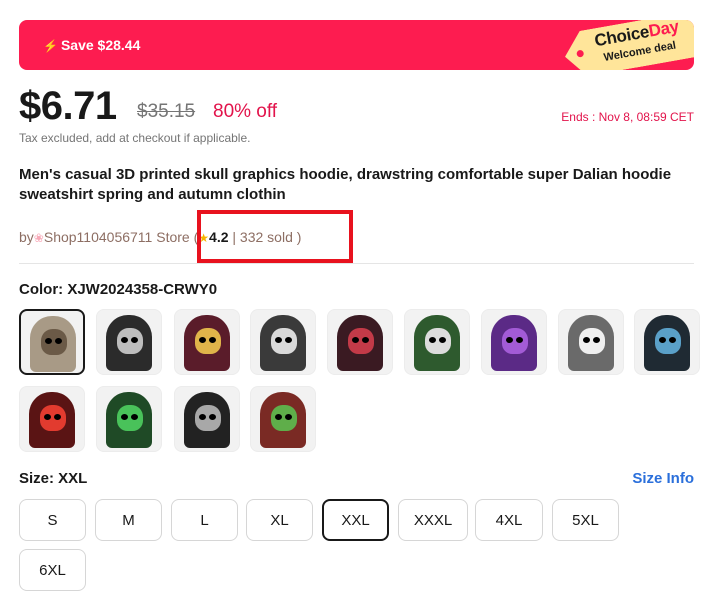  What do you see at coordinates (433, 520) in the screenshot?
I see `size-option-xxxl: XXXL` at bounding box center [433, 520].